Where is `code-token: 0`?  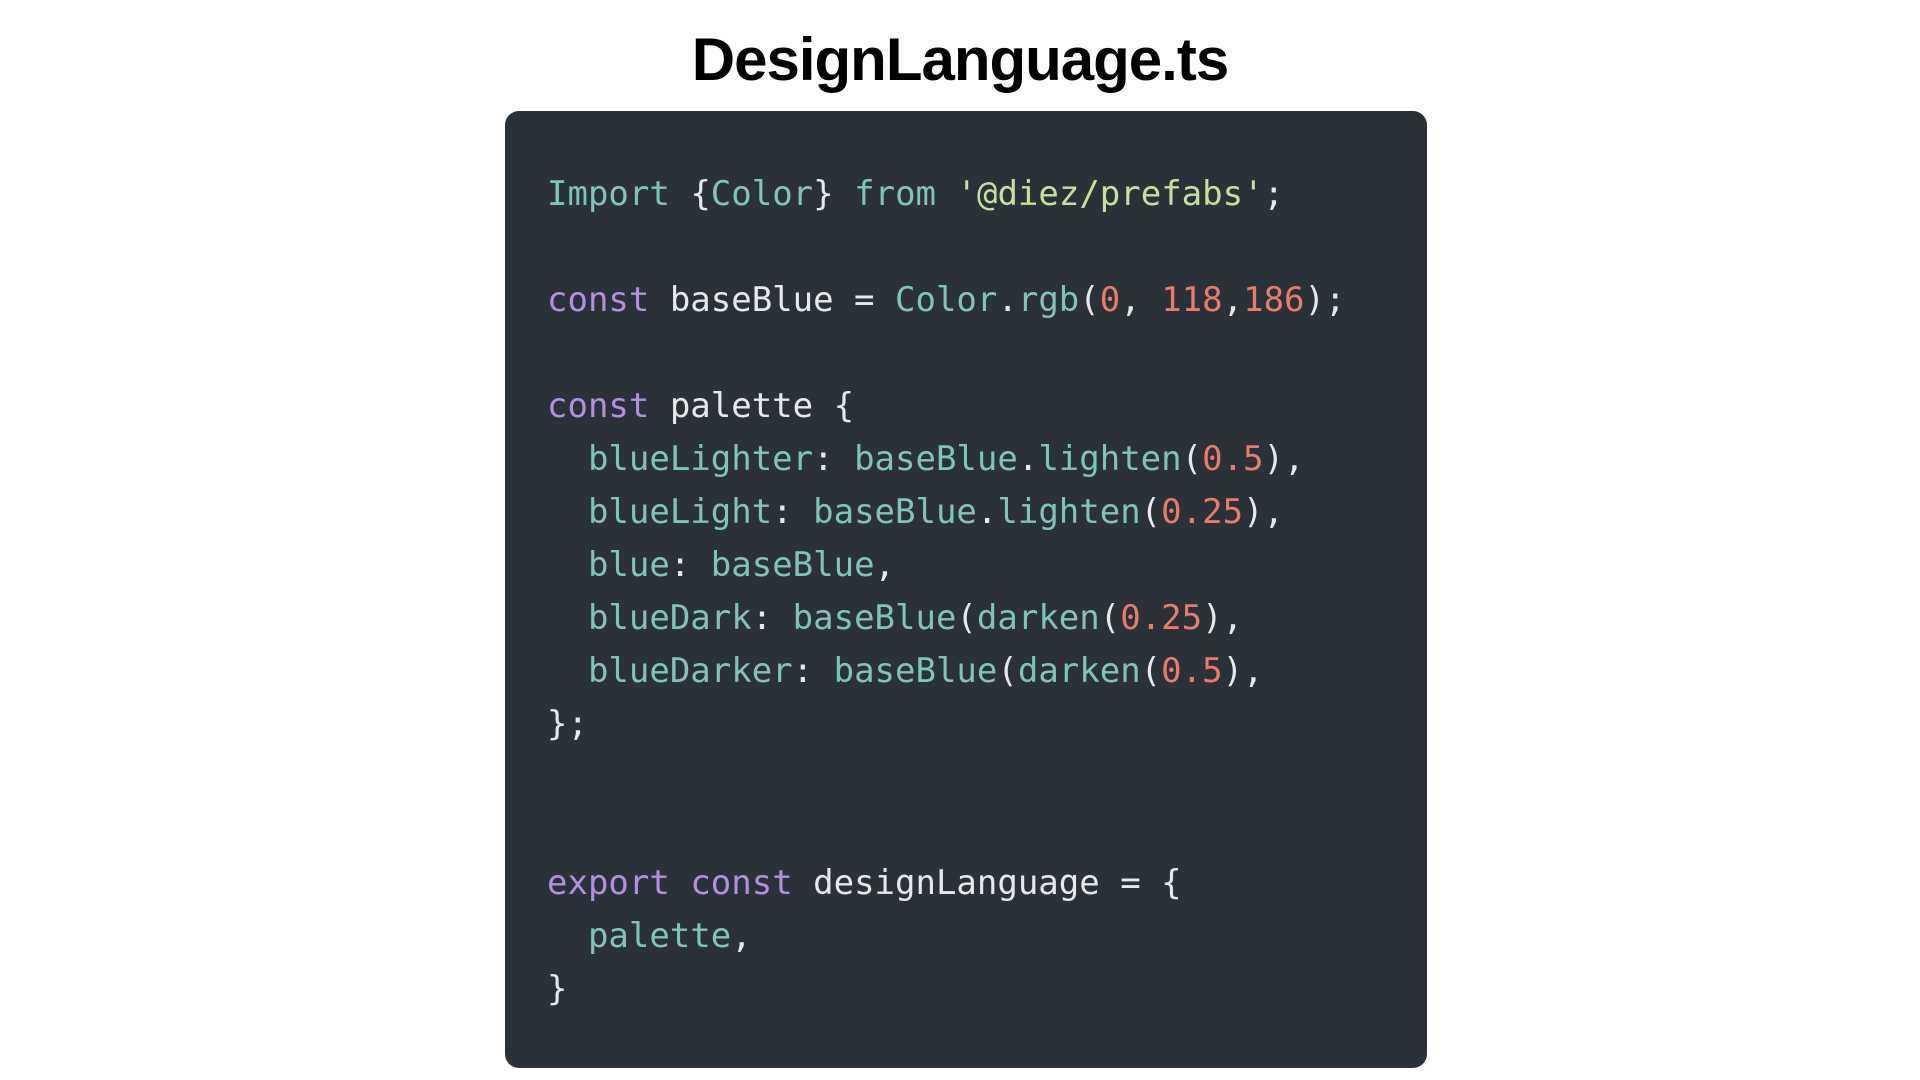 code-token: 0 is located at coordinates (1110, 300).